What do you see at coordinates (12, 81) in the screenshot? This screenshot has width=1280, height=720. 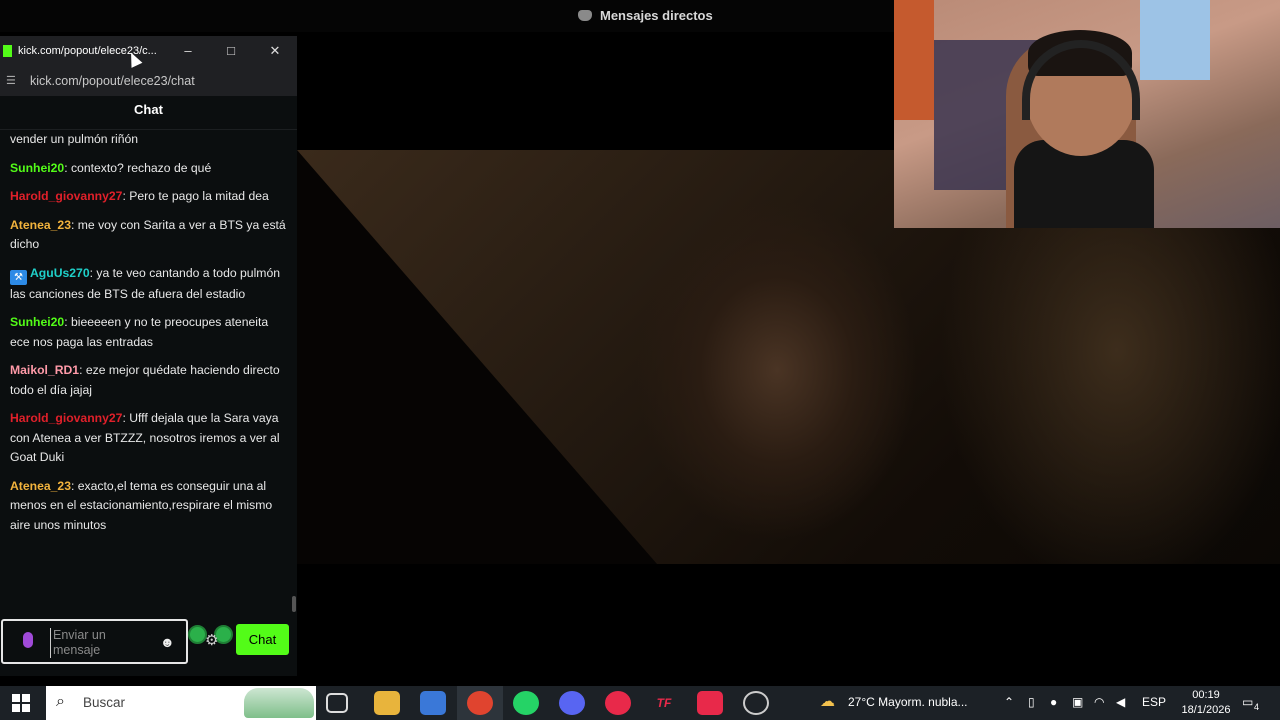 I see `site-settings-icon: ☰` at bounding box center [12, 81].